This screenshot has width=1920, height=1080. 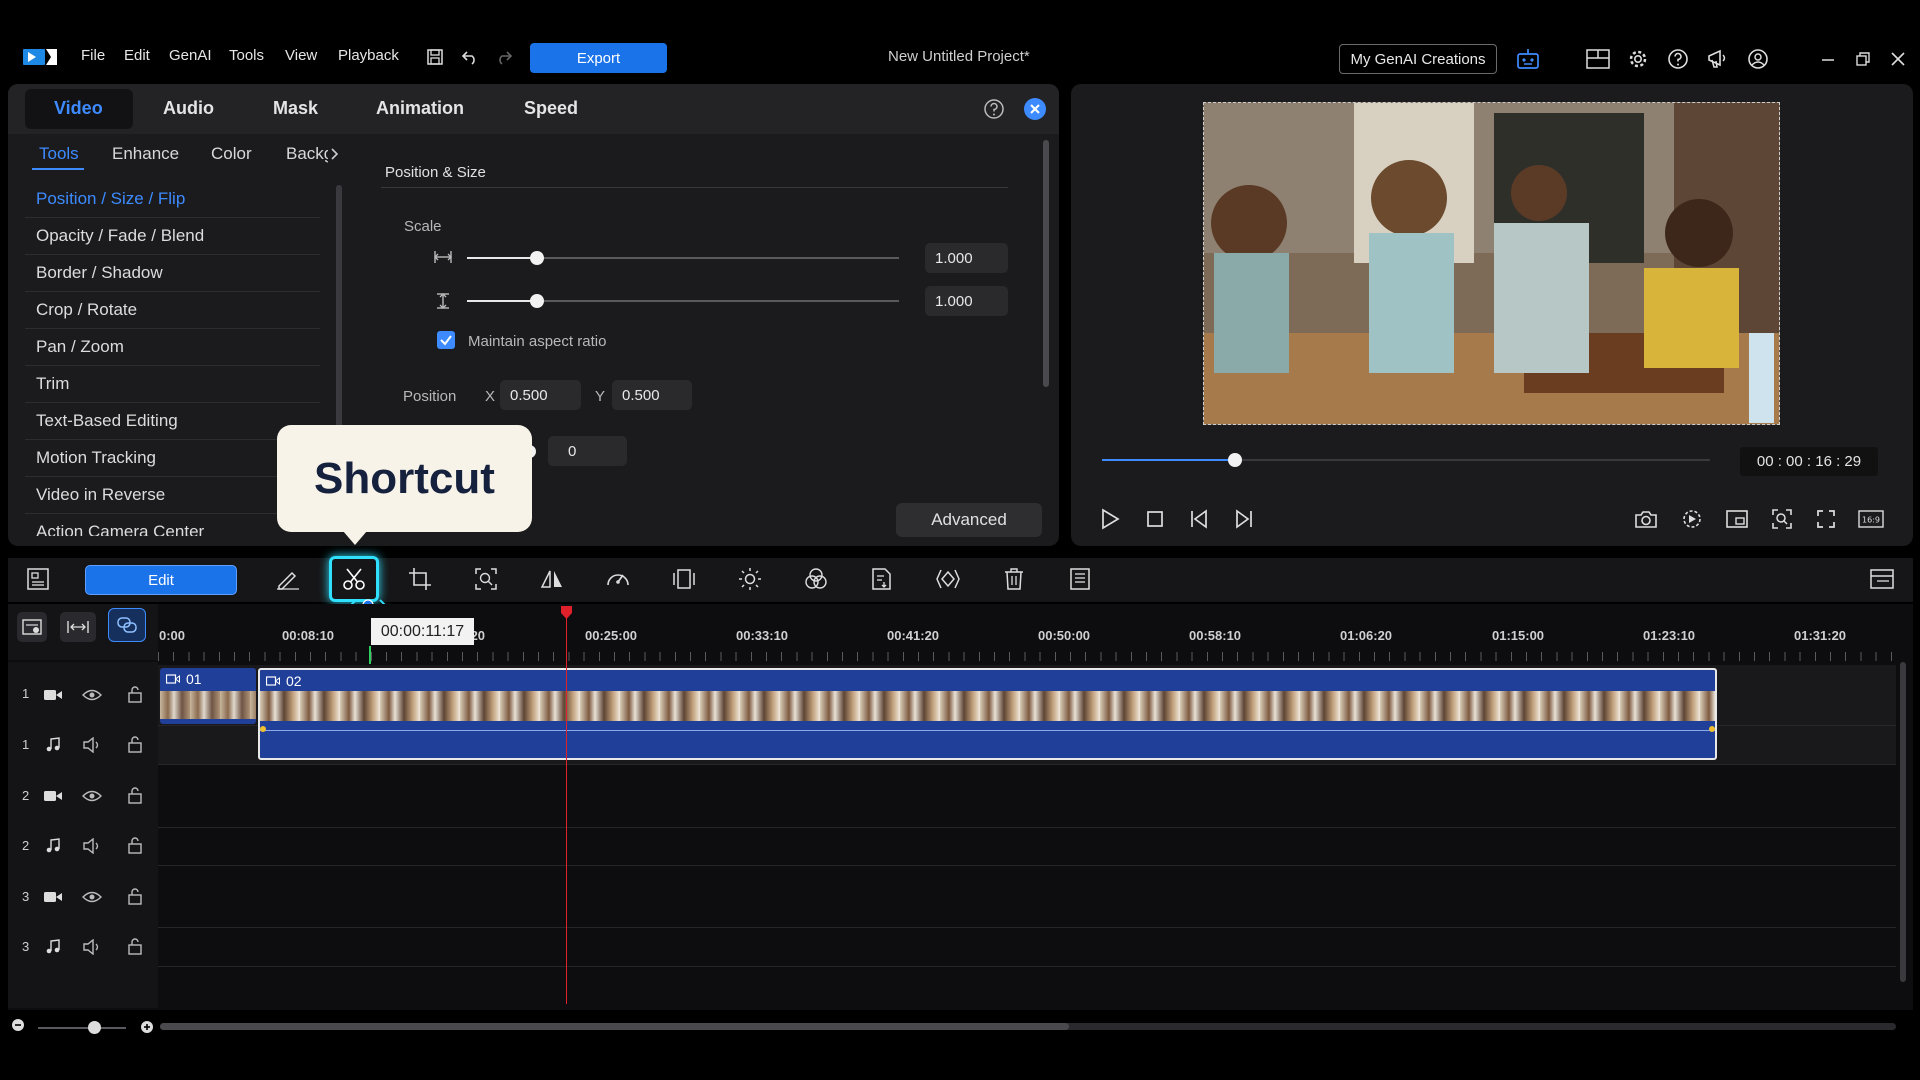 What do you see at coordinates (172, 199) in the screenshot?
I see `tool-item-position-size-flip: Position / Size / Flip` at bounding box center [172, 199].